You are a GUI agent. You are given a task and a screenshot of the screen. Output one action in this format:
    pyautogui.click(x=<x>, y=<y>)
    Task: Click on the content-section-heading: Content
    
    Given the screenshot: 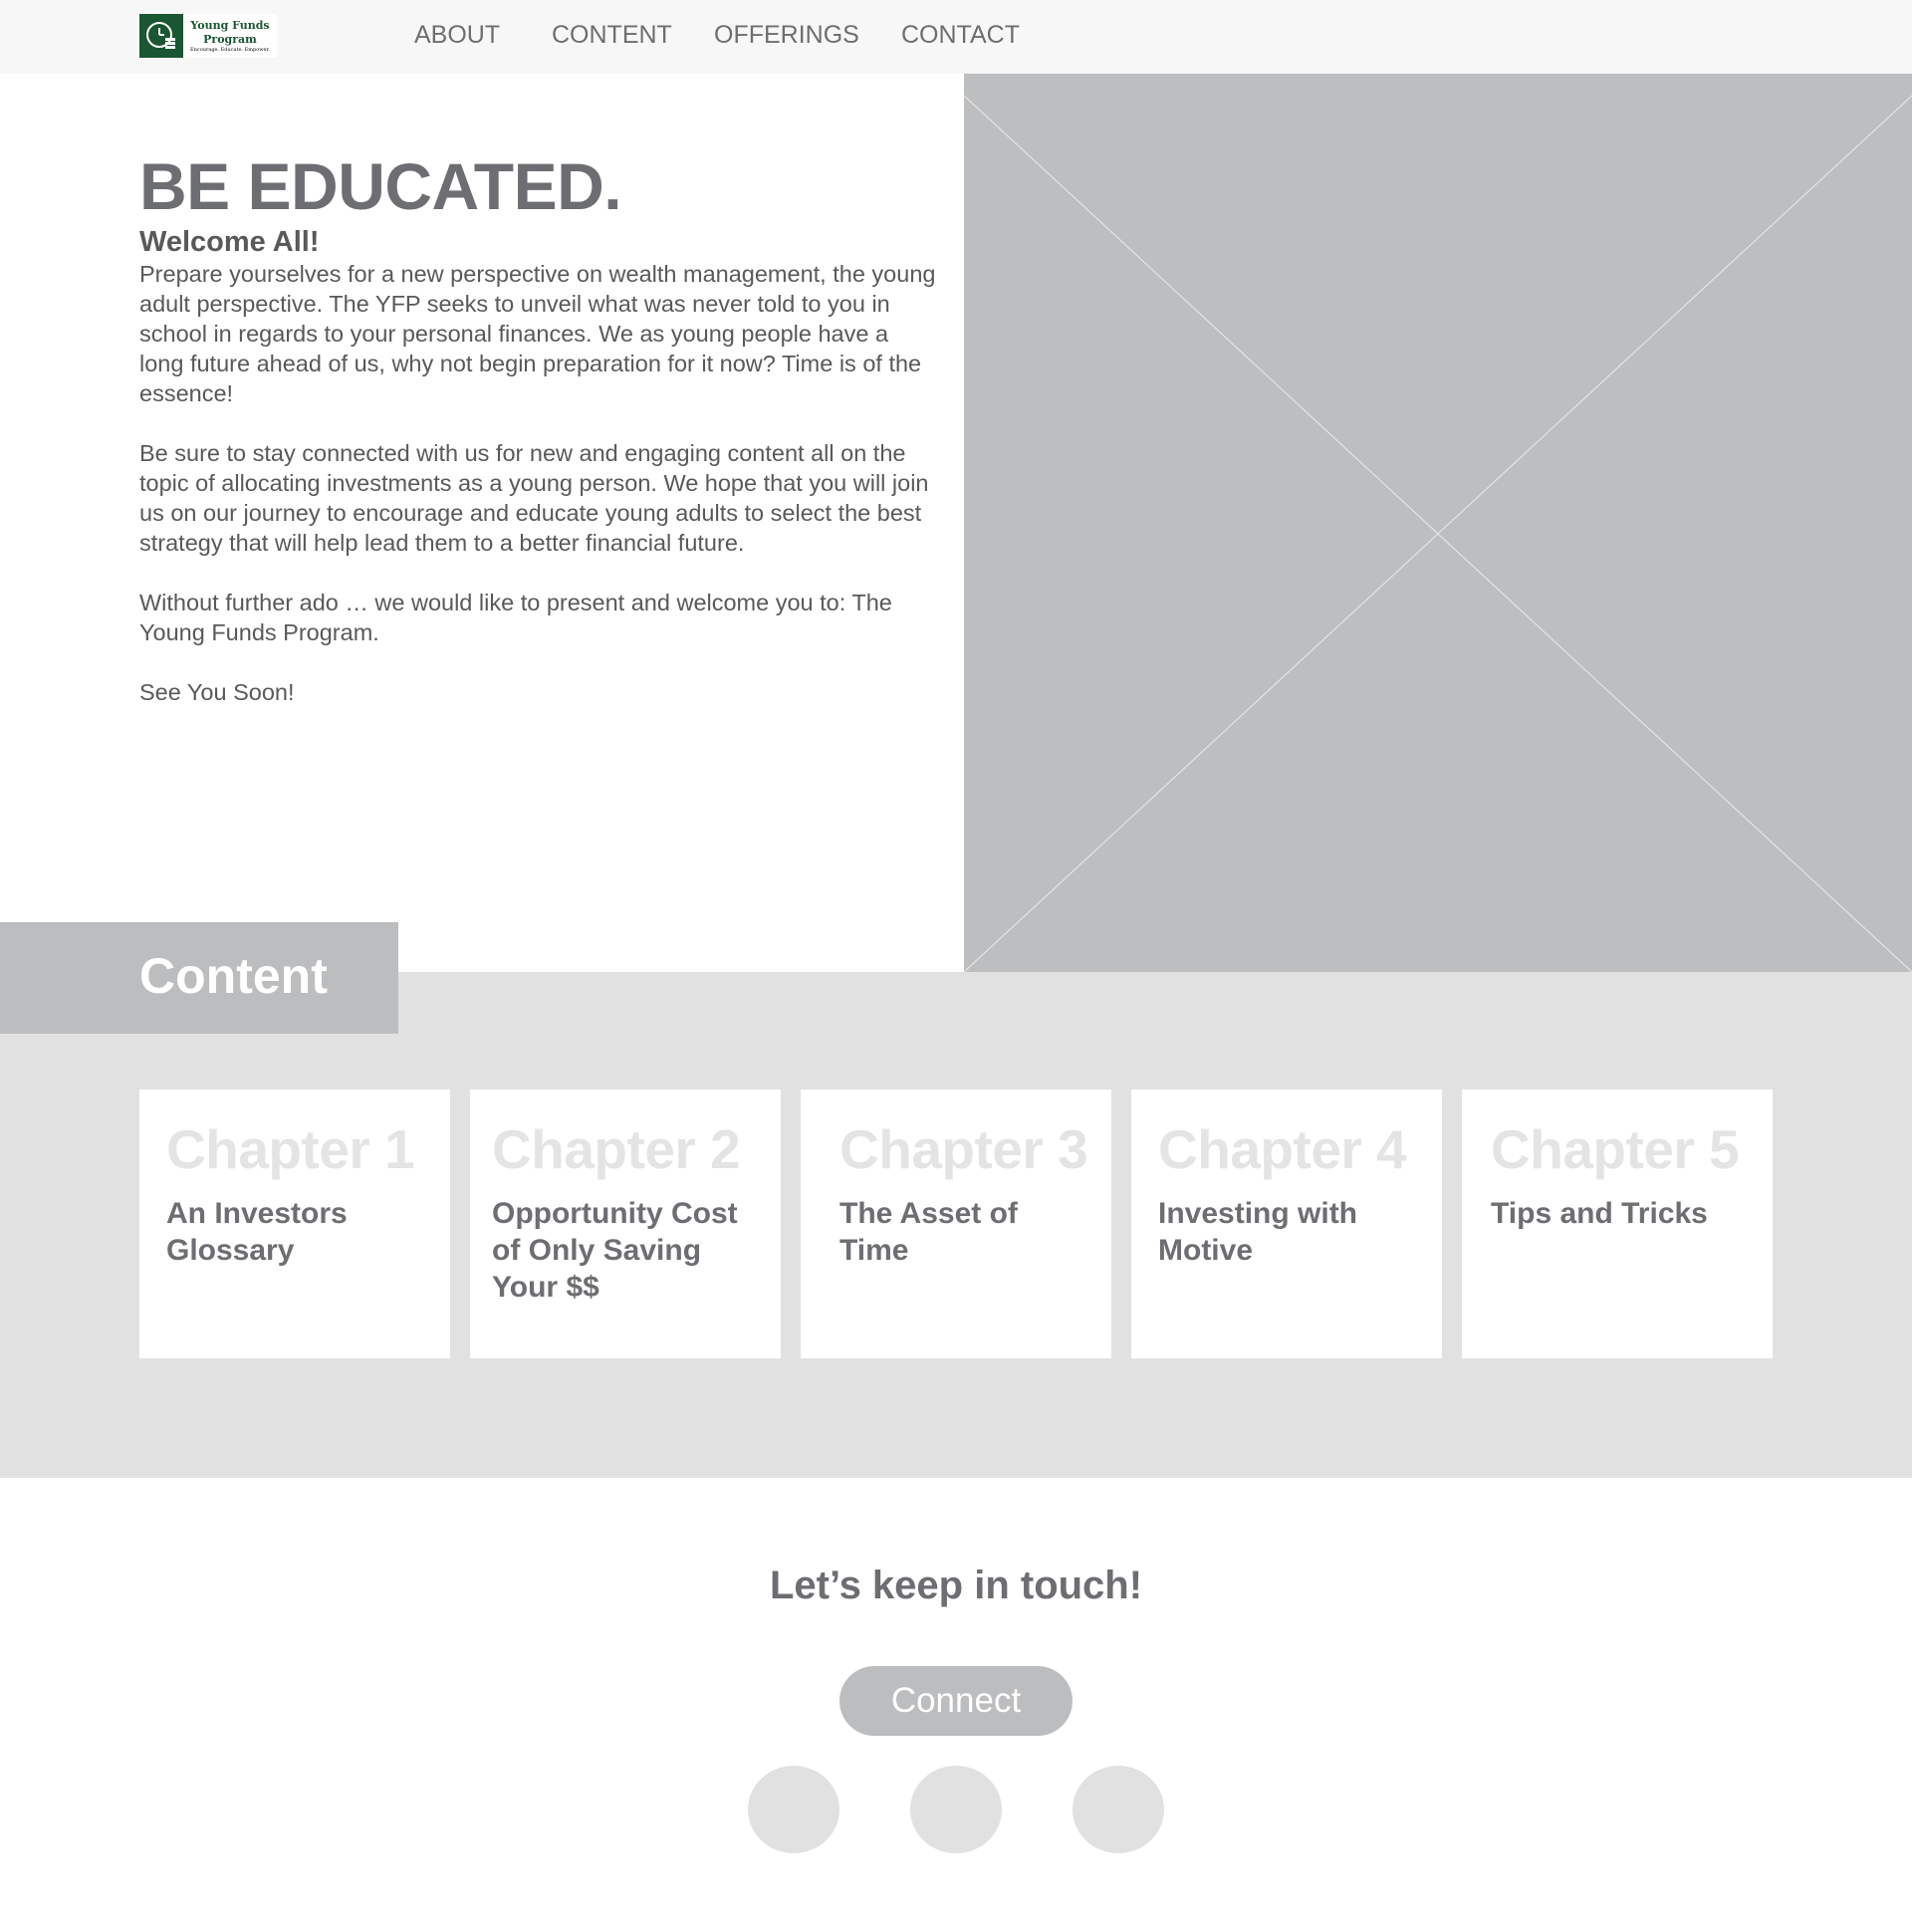 What is the action you would take?
    pyautogui.click(x=233, y=976)
    